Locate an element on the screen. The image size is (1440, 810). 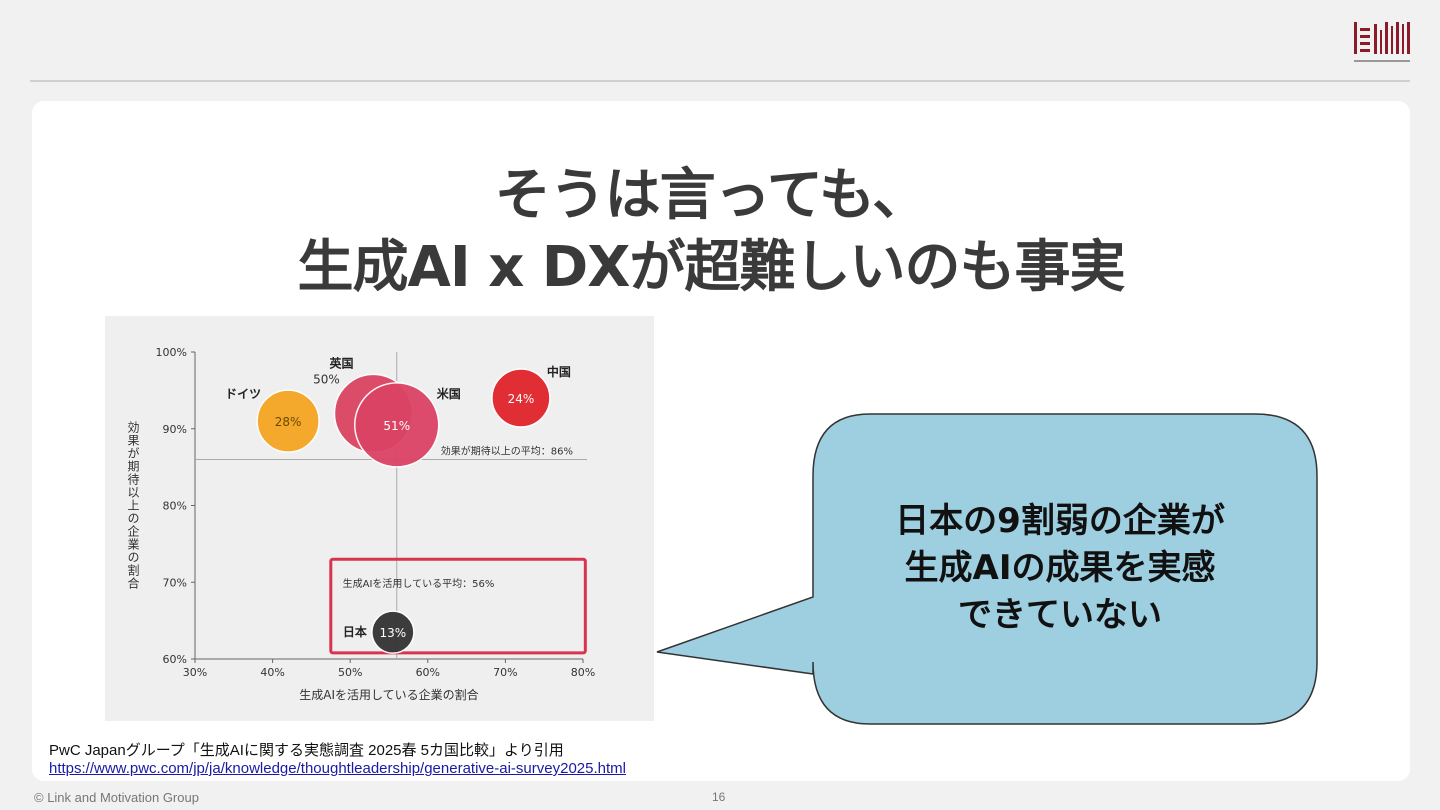
header-divider is located at coordinates (720, 81).